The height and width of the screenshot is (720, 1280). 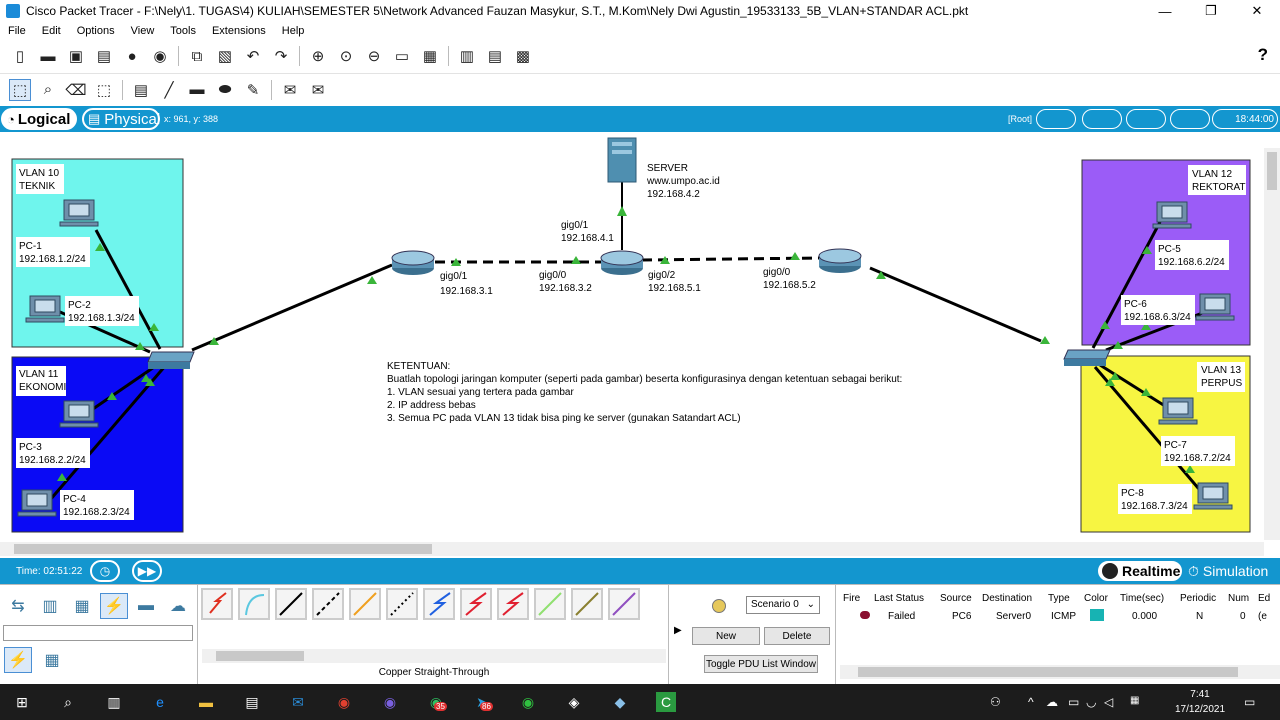 What do you see at coordinates (18, 606) in the screenshot?
I see `network-devices-icon: ⇆` at bounding box center [18, 606].